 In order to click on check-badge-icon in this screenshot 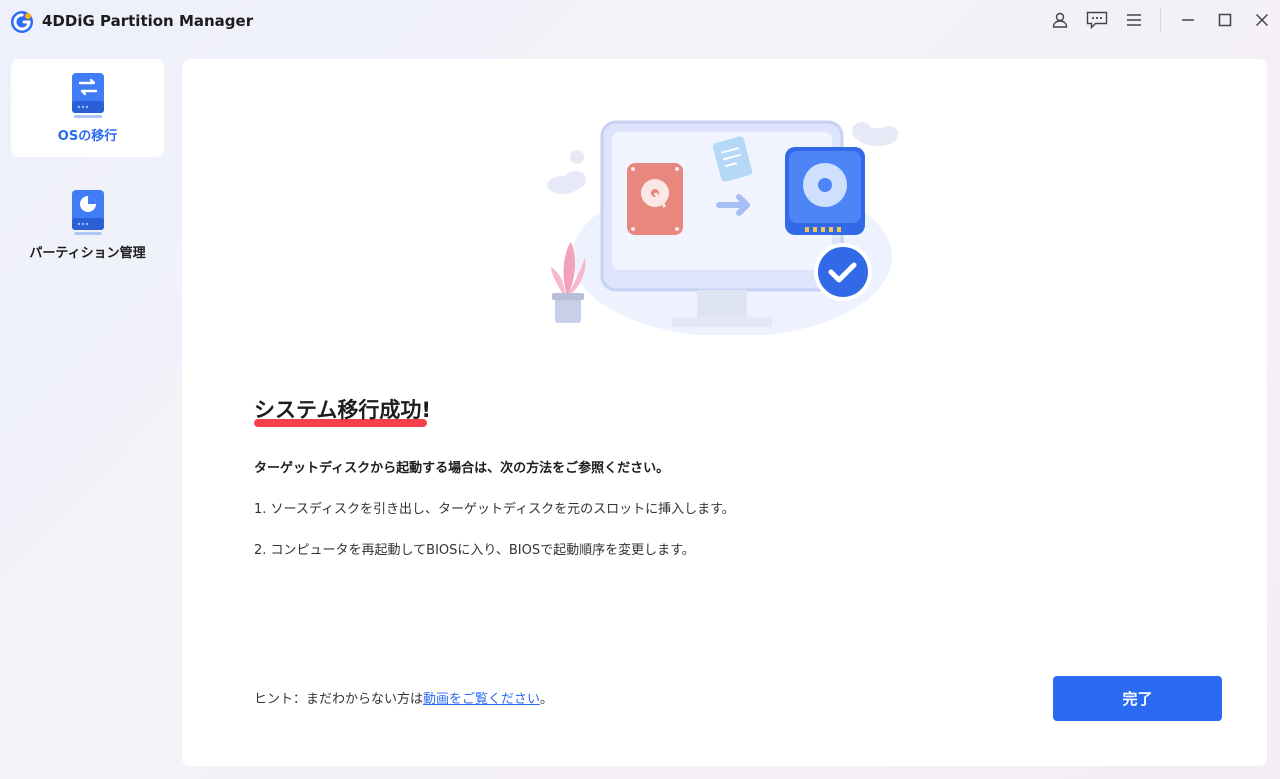, I will do `click(843, 272)`.